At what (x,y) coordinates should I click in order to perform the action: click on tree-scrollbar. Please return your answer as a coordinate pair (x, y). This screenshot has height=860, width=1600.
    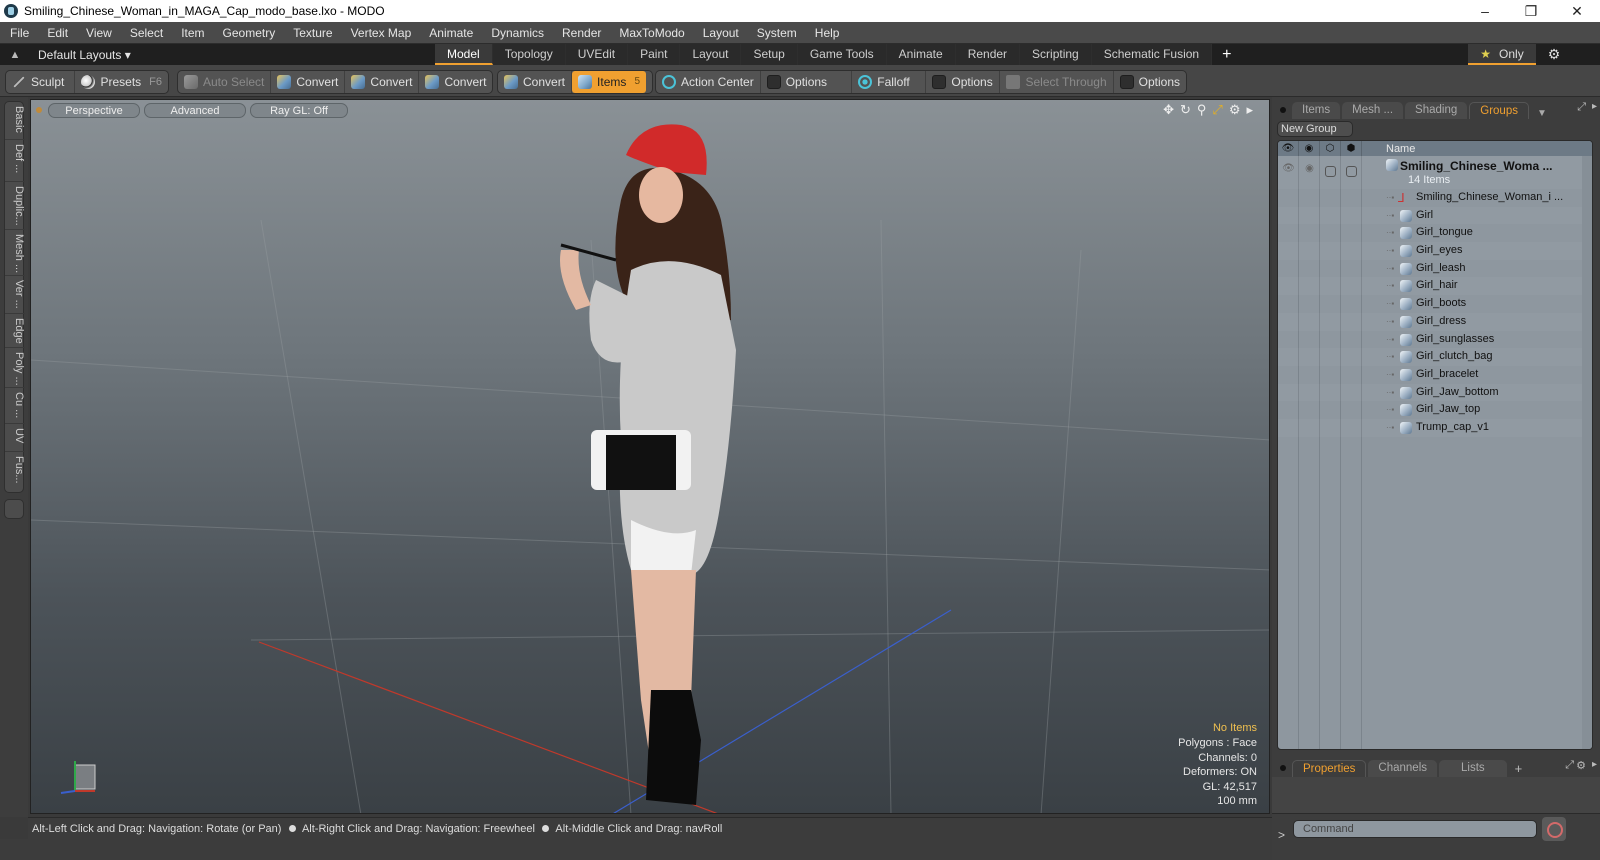
    Looking at the image, I should click on (1587, 452).